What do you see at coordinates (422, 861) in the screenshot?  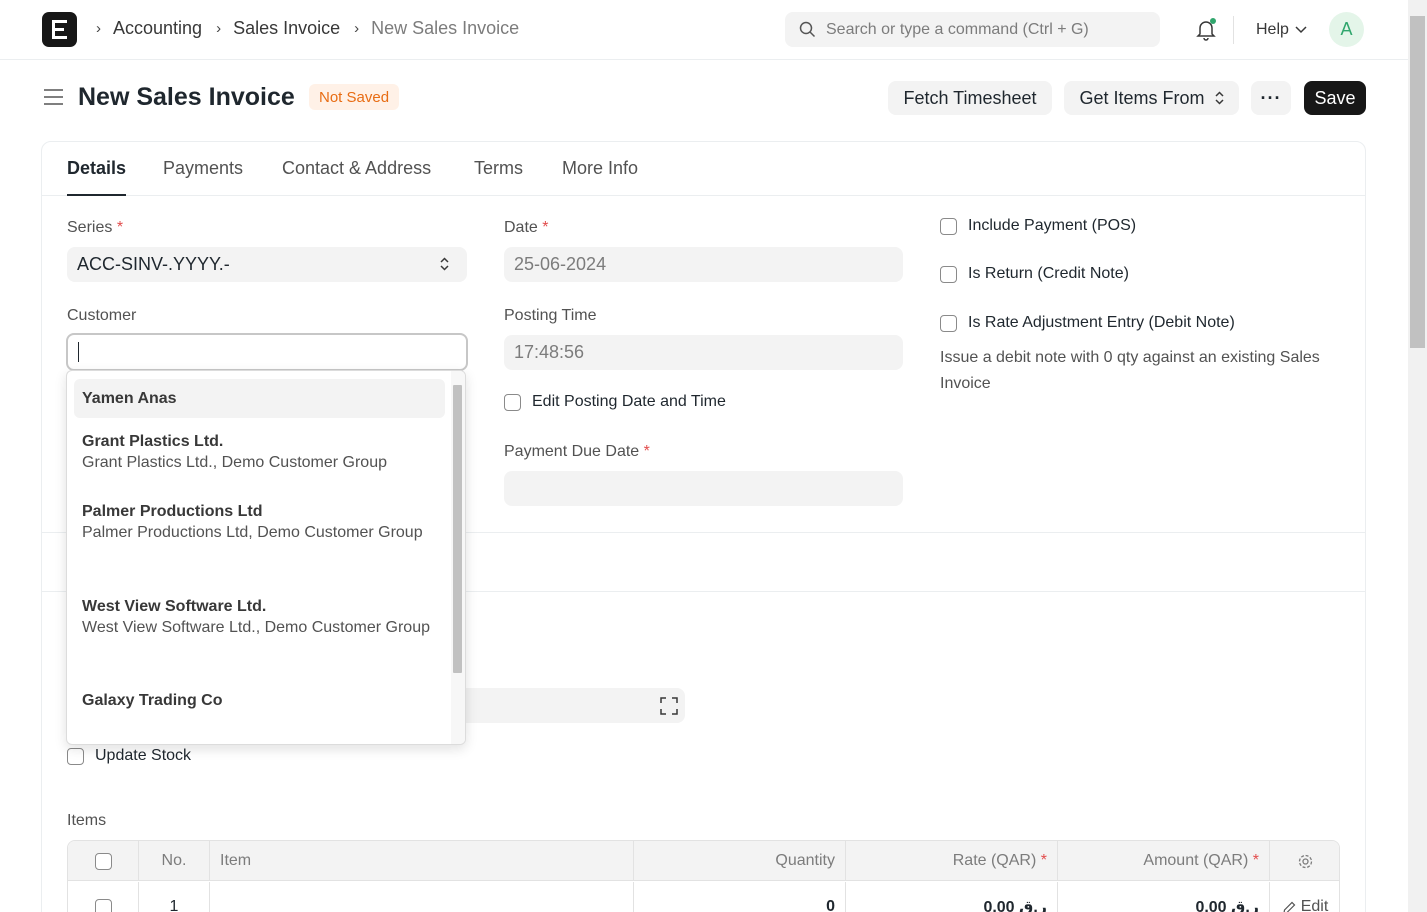 I see `header-item: Item` at bounding box center [422, 861].